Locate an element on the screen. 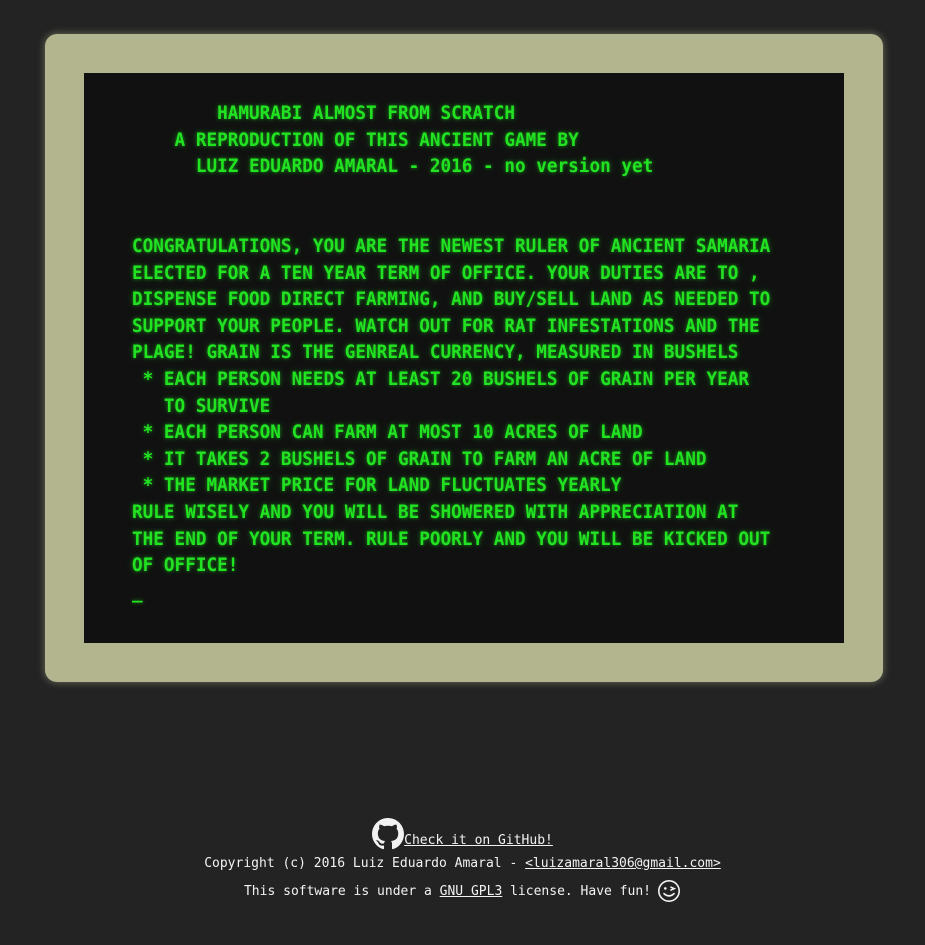 Image resolution: width=925 pixels, height=945 pixels. email-link: <luizamaral306@gmail.com> is located at coordinates (623, 863).